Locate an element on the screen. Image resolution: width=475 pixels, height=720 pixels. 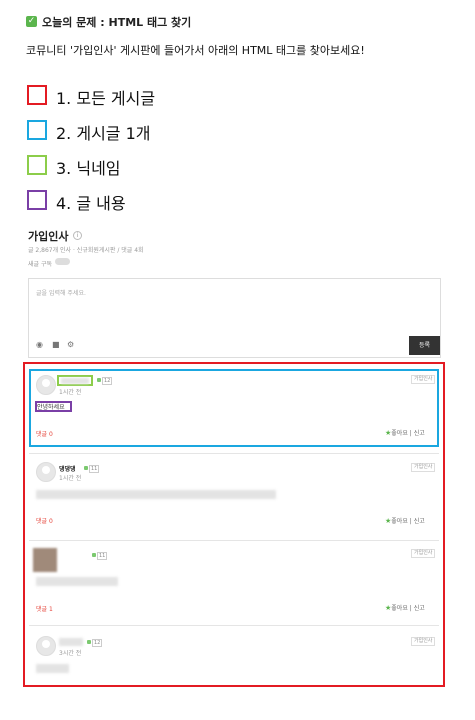
legend-label-all-posts: 1. 모든 게시글 is located at coordinates (106, 98).